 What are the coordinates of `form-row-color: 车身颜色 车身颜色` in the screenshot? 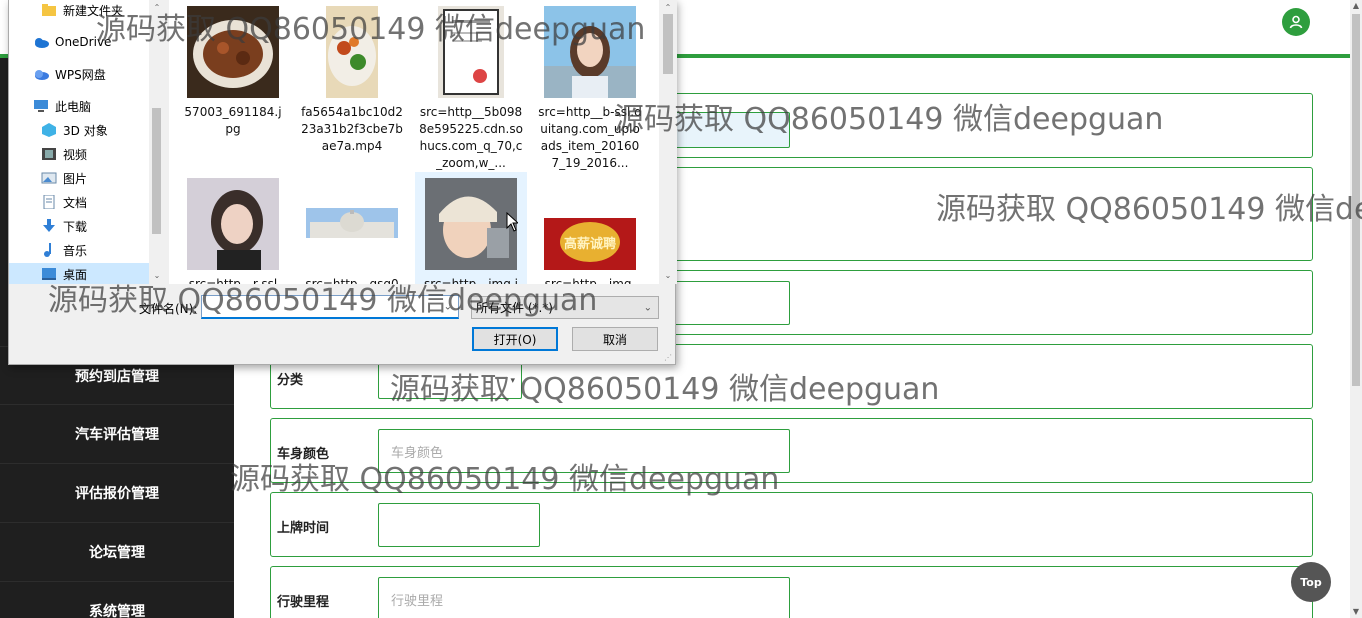 It's located at (791, 450).